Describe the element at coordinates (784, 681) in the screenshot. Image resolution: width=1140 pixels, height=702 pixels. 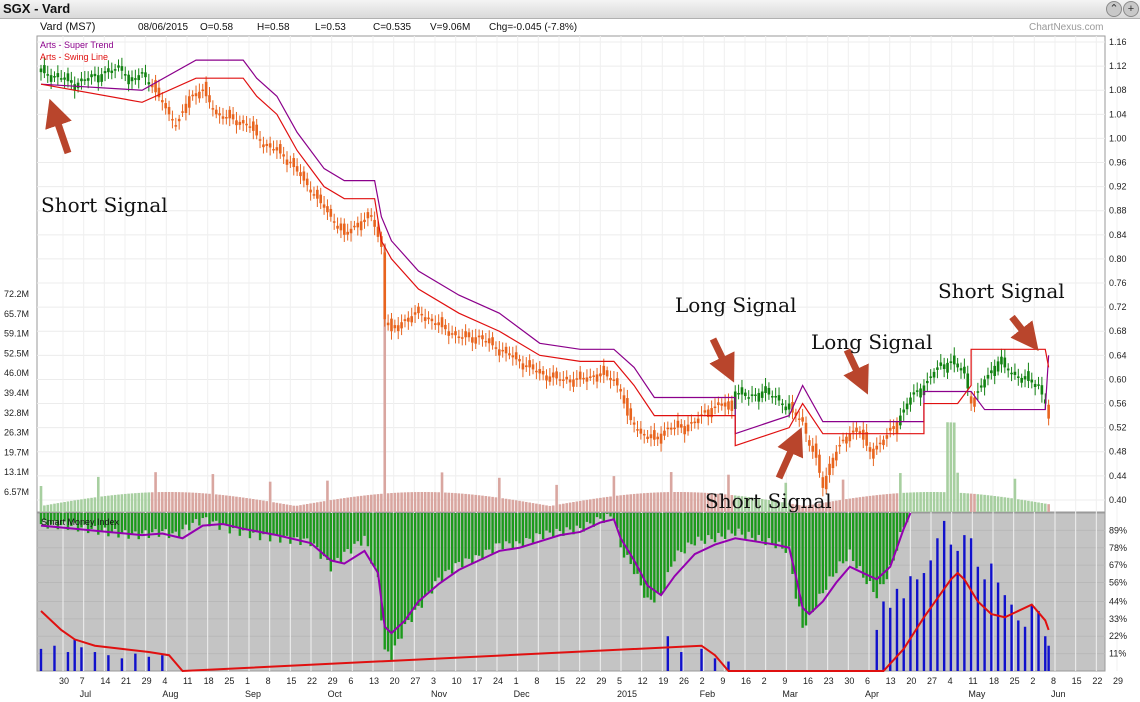
I see `date-tick-label: 9` at that location.